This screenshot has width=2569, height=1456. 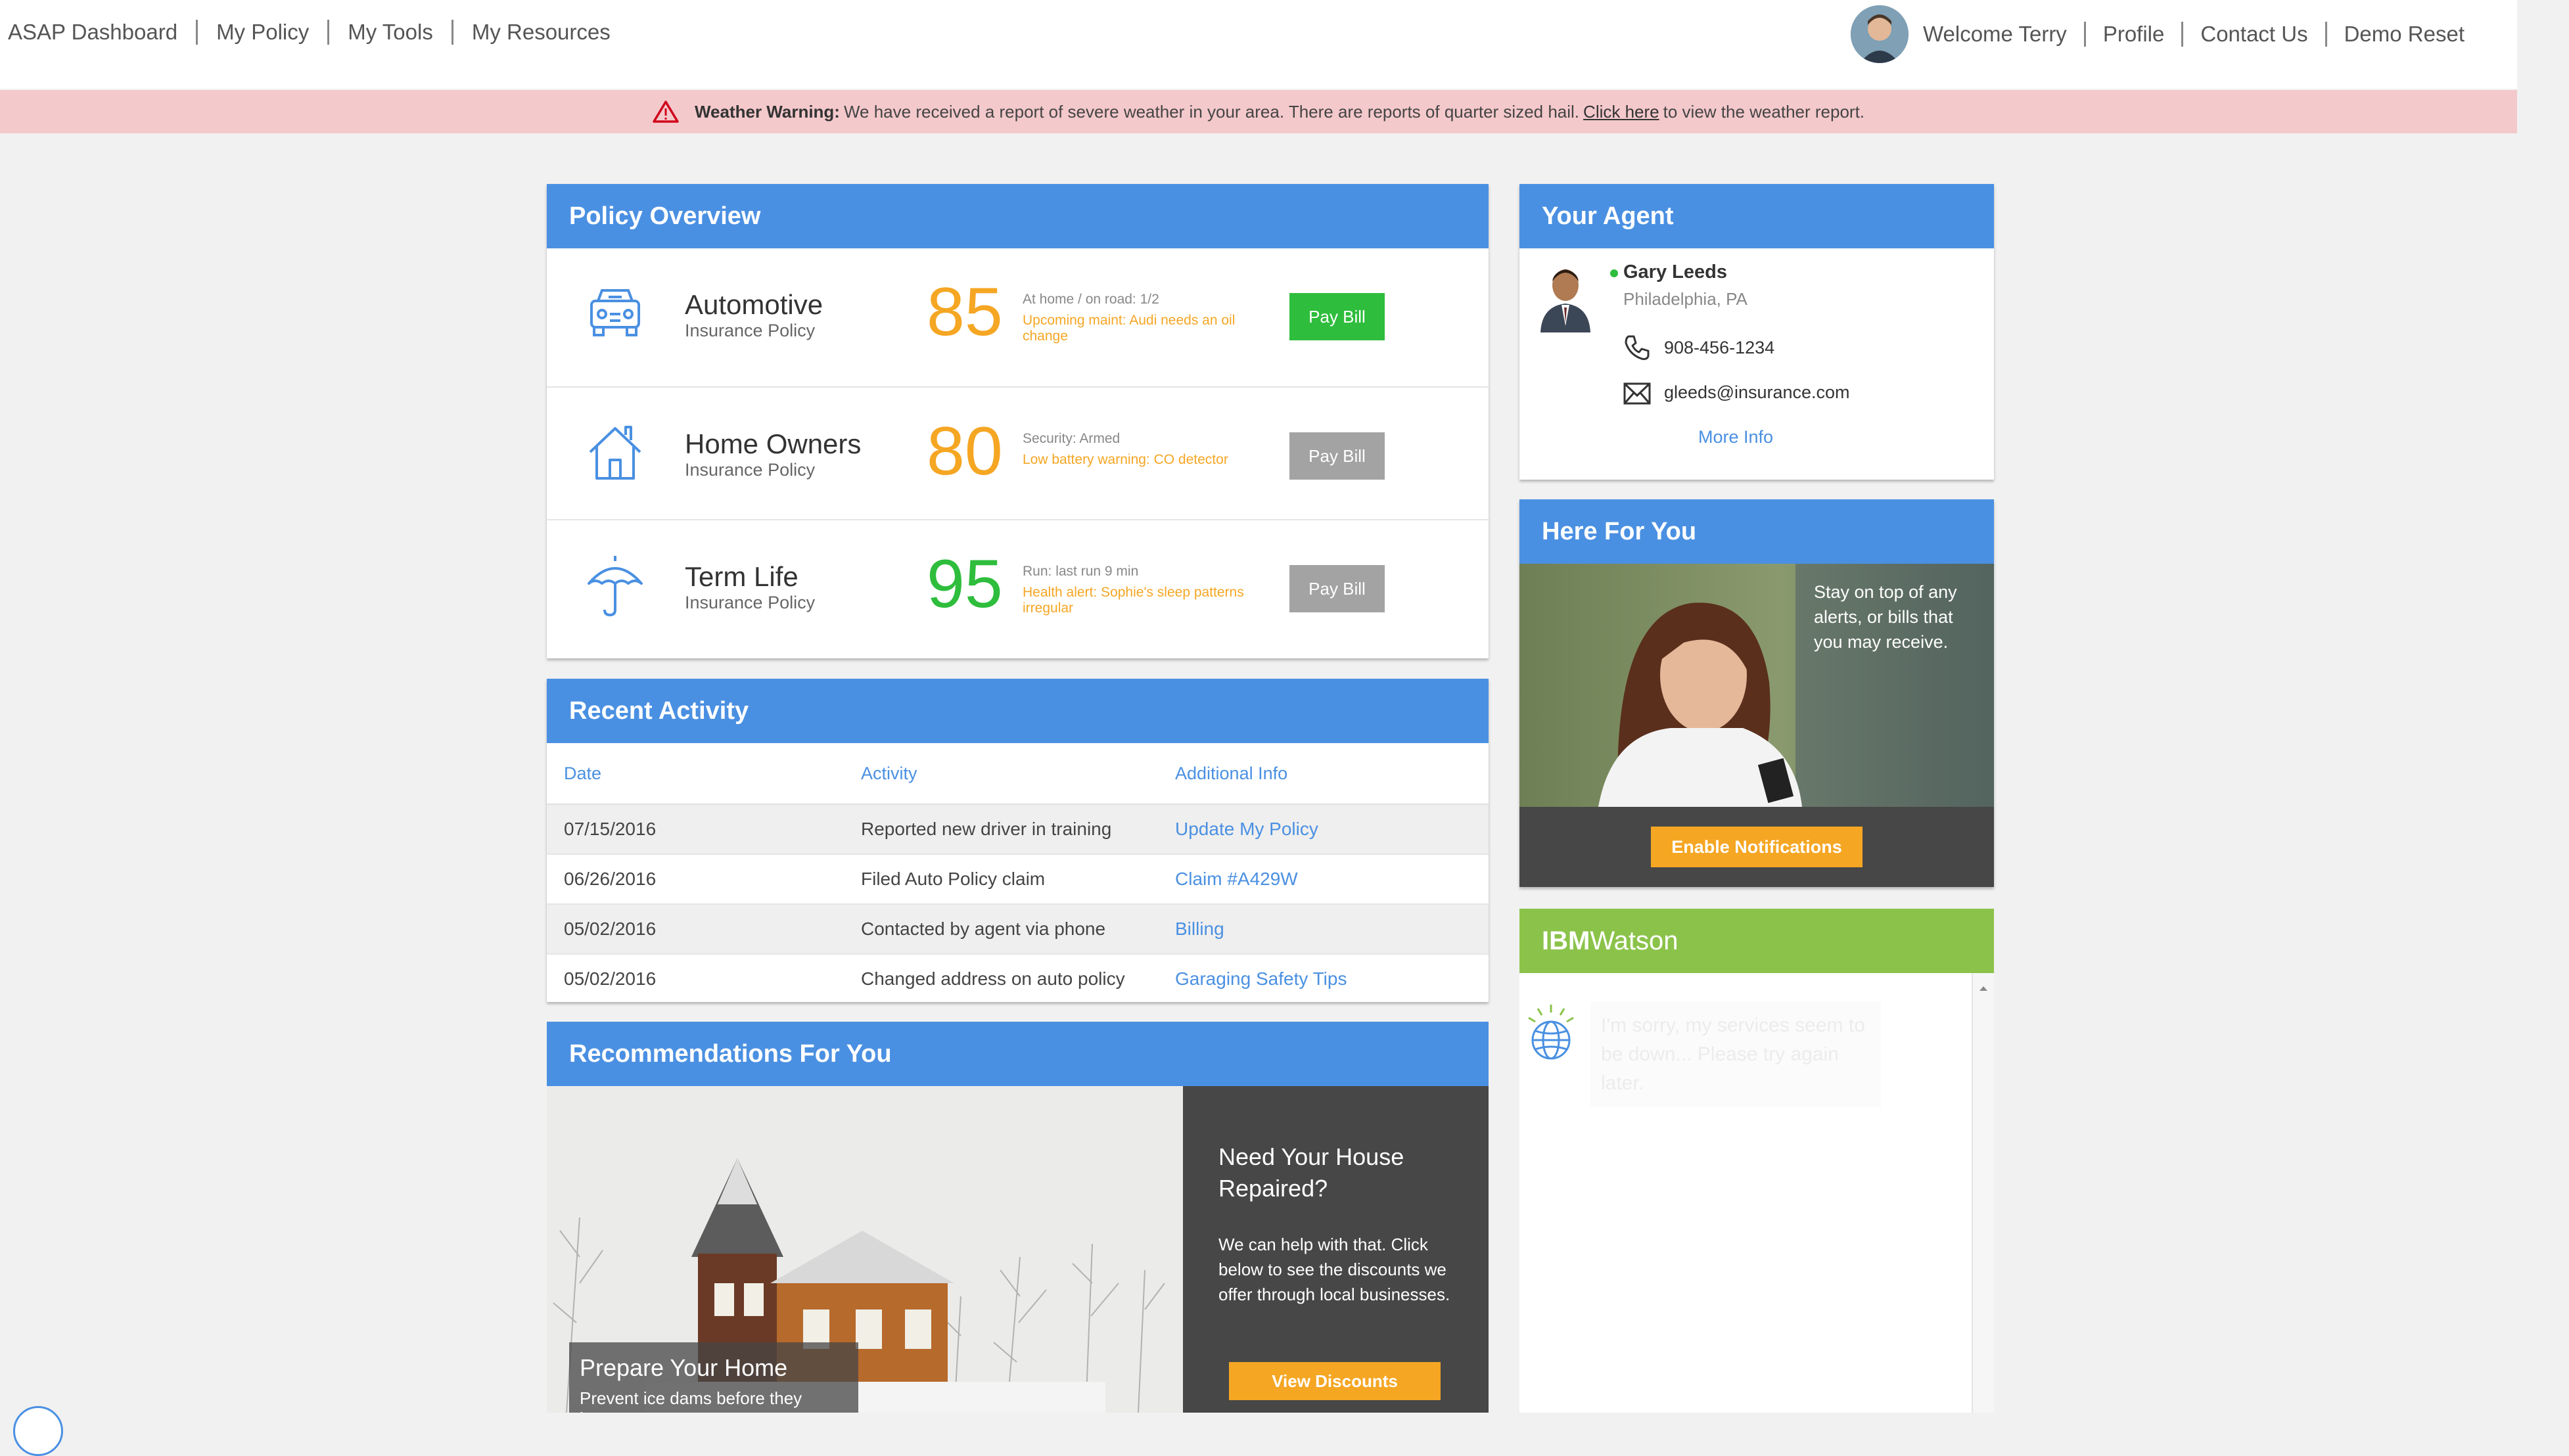 What do you see at coordinates (741, 576) in the screenshot?
I see `policy-name: Term Life` at bounding box center [741, 576].